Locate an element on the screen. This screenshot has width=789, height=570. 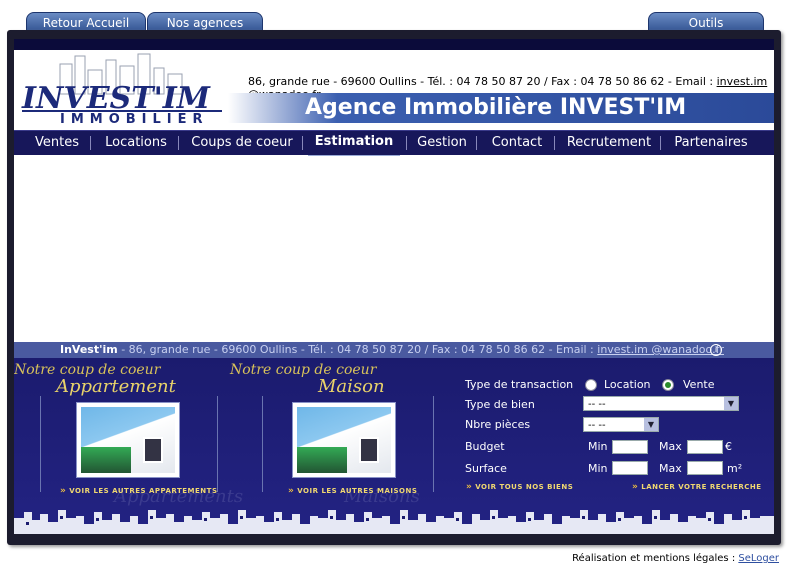
nav-ventes: Ventes is located at coordinates (57, 143).